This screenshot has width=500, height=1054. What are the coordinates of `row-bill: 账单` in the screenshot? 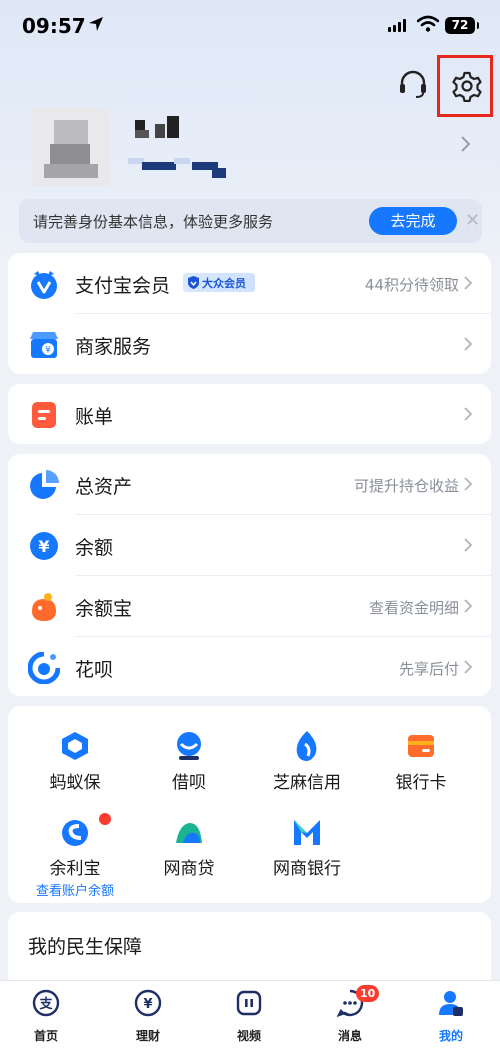 It's located at (249, 414).